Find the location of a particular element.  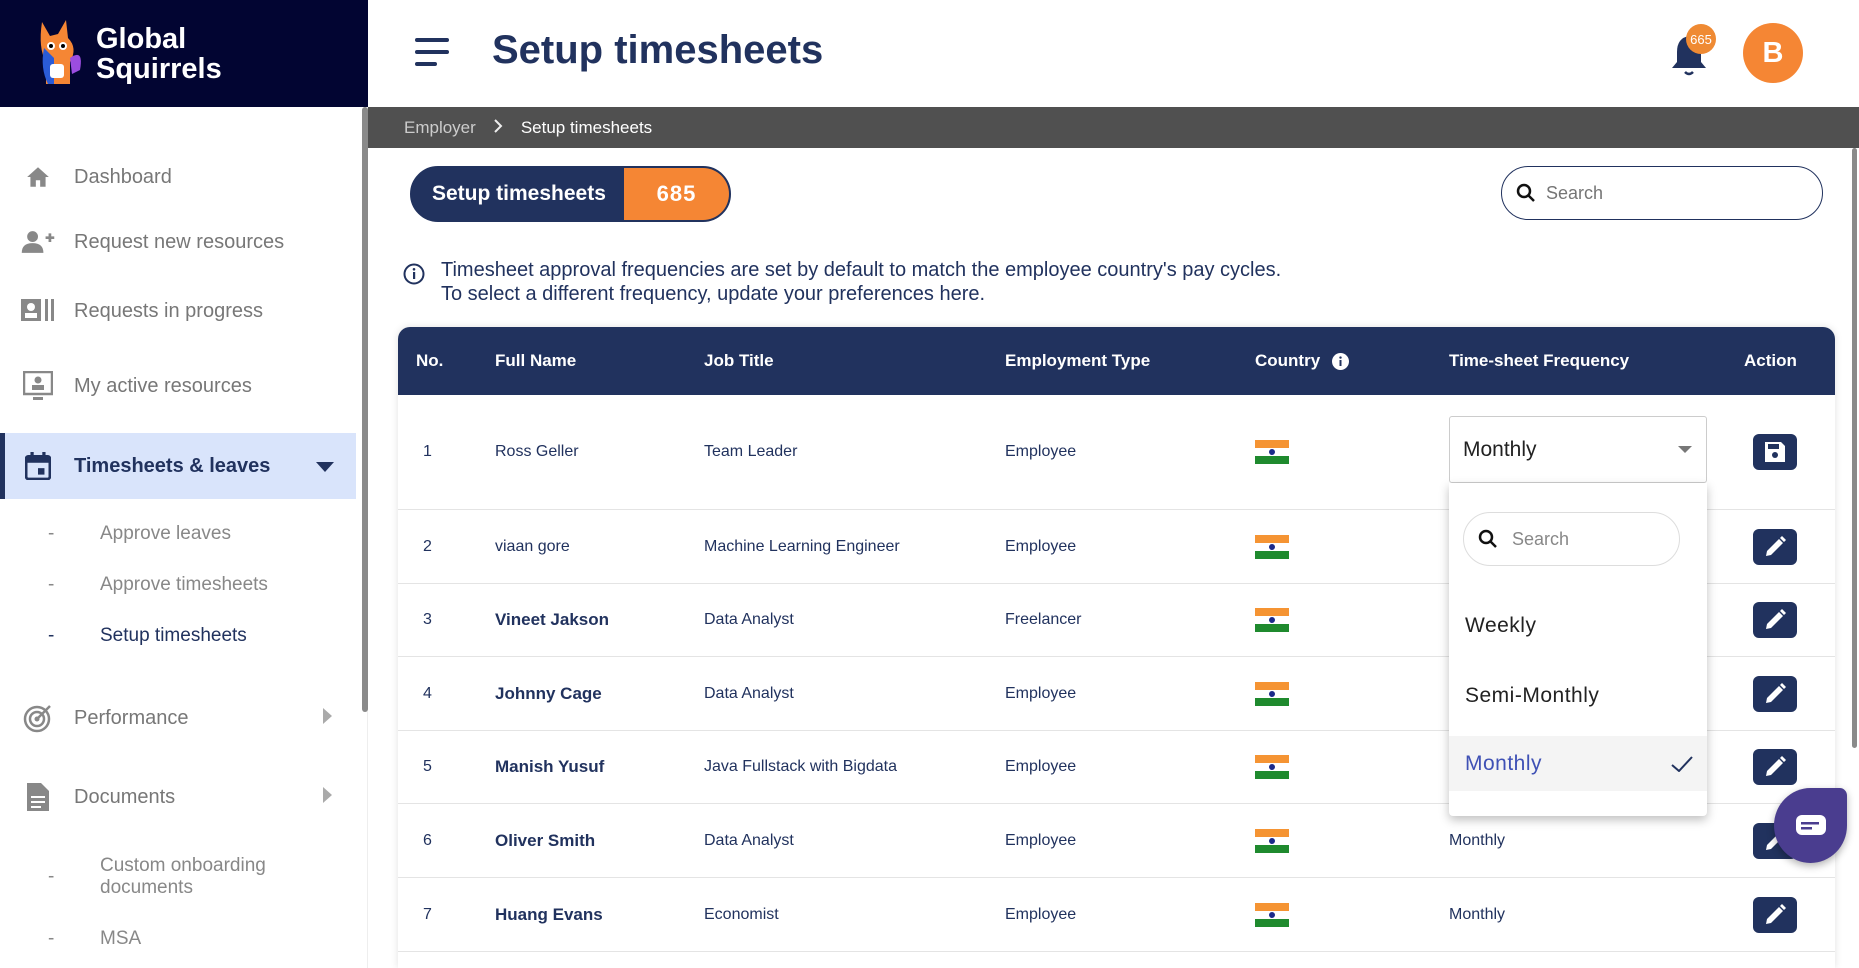

sidebar-subitem-approve-leaves: - Approve leaves is located at coordinates (139, 534).